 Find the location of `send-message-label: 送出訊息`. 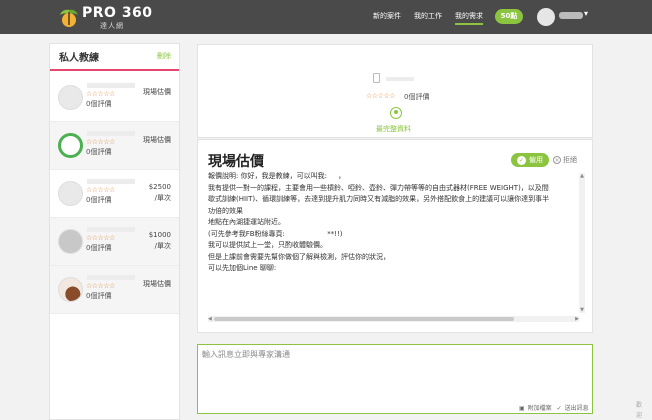

send-message-label: 送出訊息 is located at coordinates (576, 408).